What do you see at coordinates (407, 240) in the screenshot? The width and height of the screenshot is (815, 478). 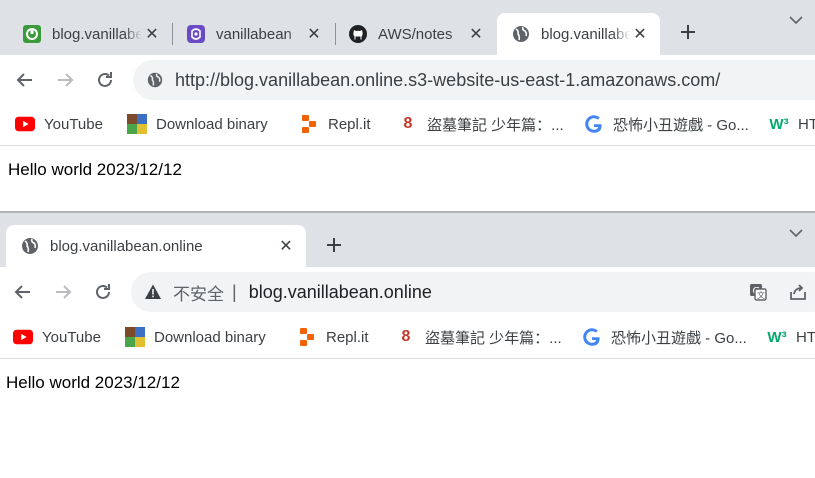 I see `tab-strip: blog.vanillabean.online ✕` at bounding box center [407, 240].